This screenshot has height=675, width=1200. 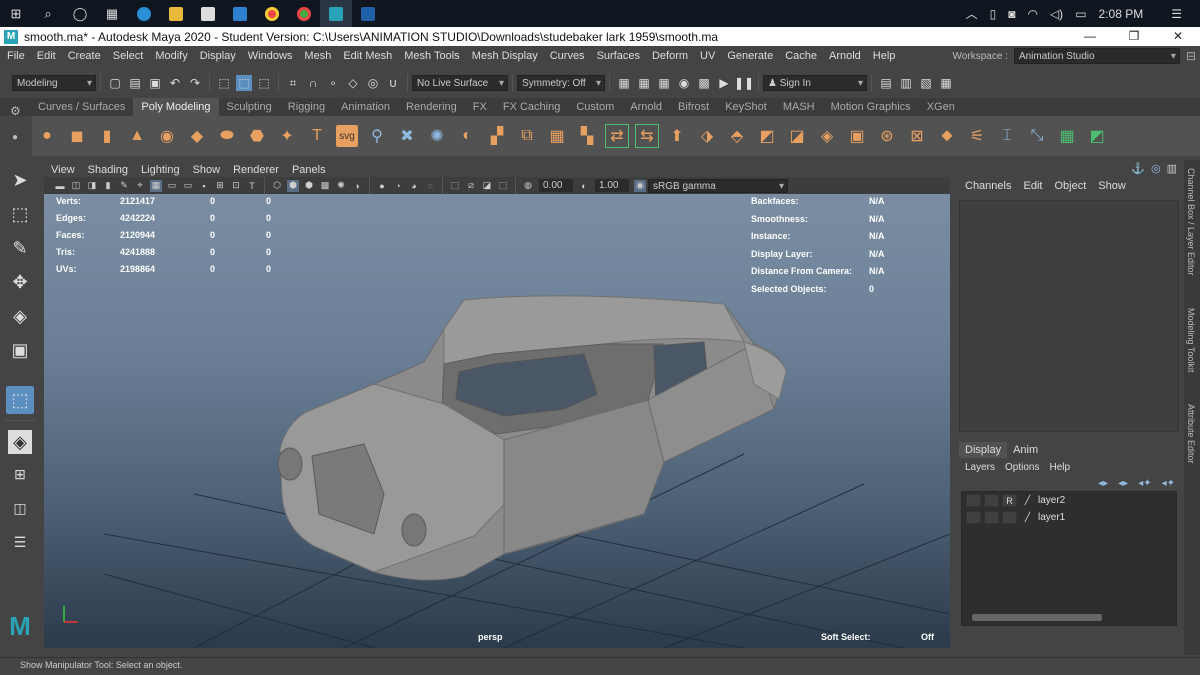 What do you see at coordinates (20, 248) in the screenshot?
I see `paint-select-icon: ✎` at bounding box center [20, 248].